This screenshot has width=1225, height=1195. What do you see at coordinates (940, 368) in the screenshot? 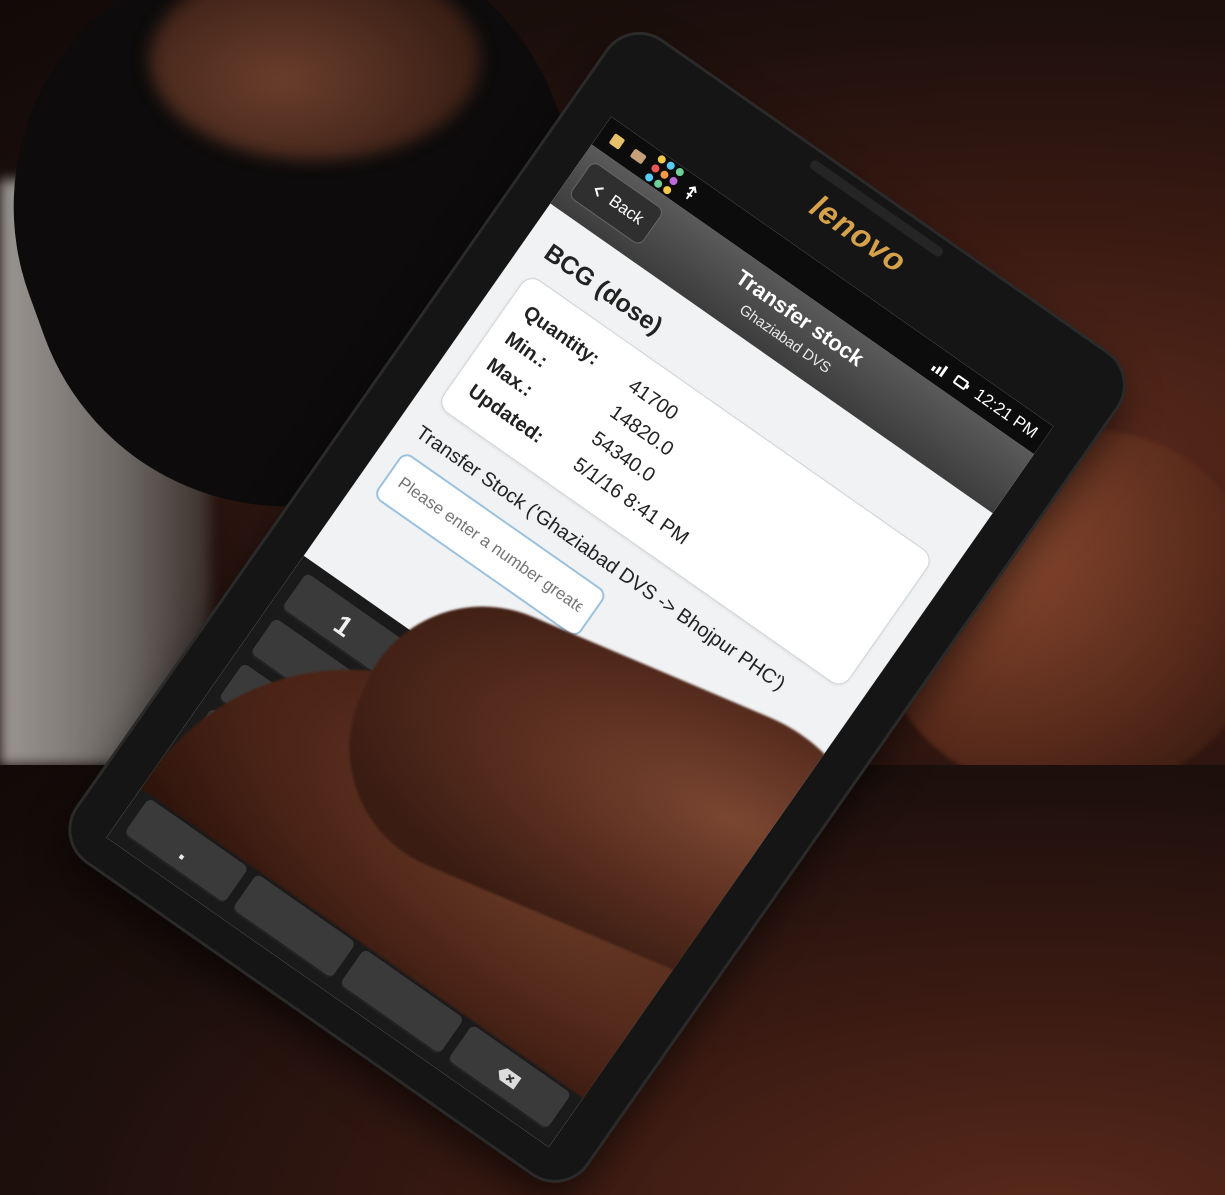
I see `signal-icon` at bounding box center [940, 368].